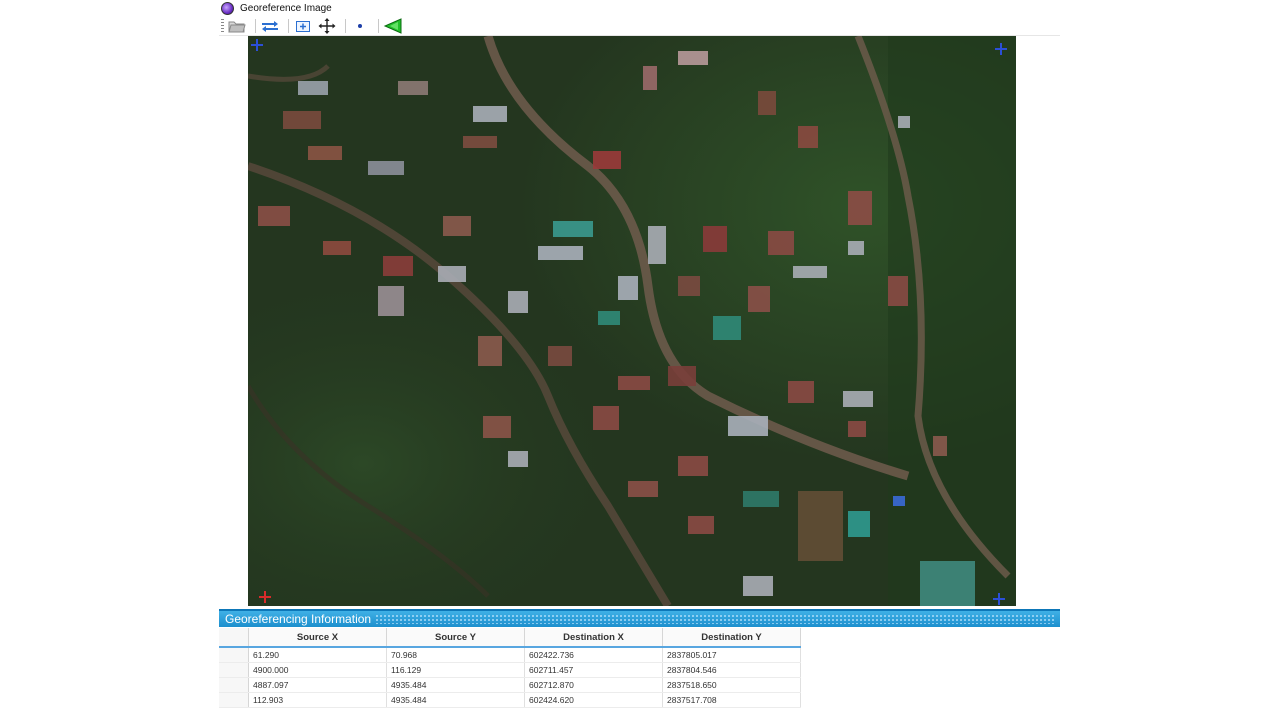 The image size is (1280, 720). Describe the element at coordinates (731, 670) in the screenshot. I see `cell-destination-y: 2837804.546` at that location.